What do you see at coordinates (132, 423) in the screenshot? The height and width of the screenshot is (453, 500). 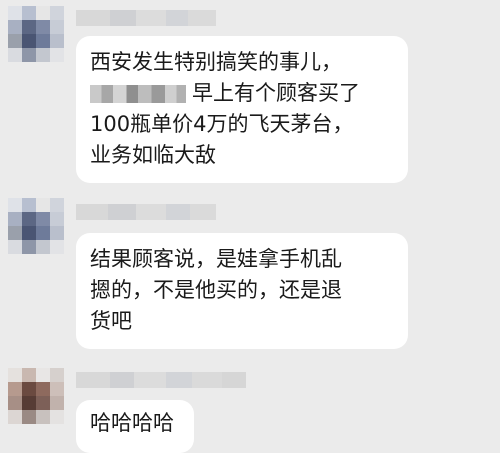 I see `message-line: 哈哈哈哈` at bounding box center [132, 423].